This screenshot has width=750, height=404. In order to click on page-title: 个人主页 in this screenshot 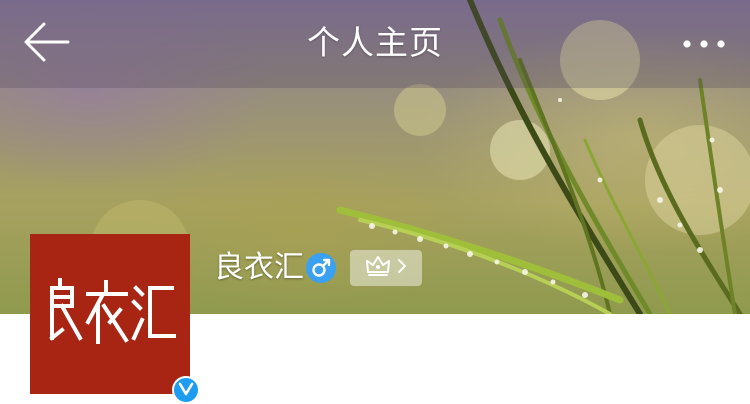, I will do `click(375, 42)`.